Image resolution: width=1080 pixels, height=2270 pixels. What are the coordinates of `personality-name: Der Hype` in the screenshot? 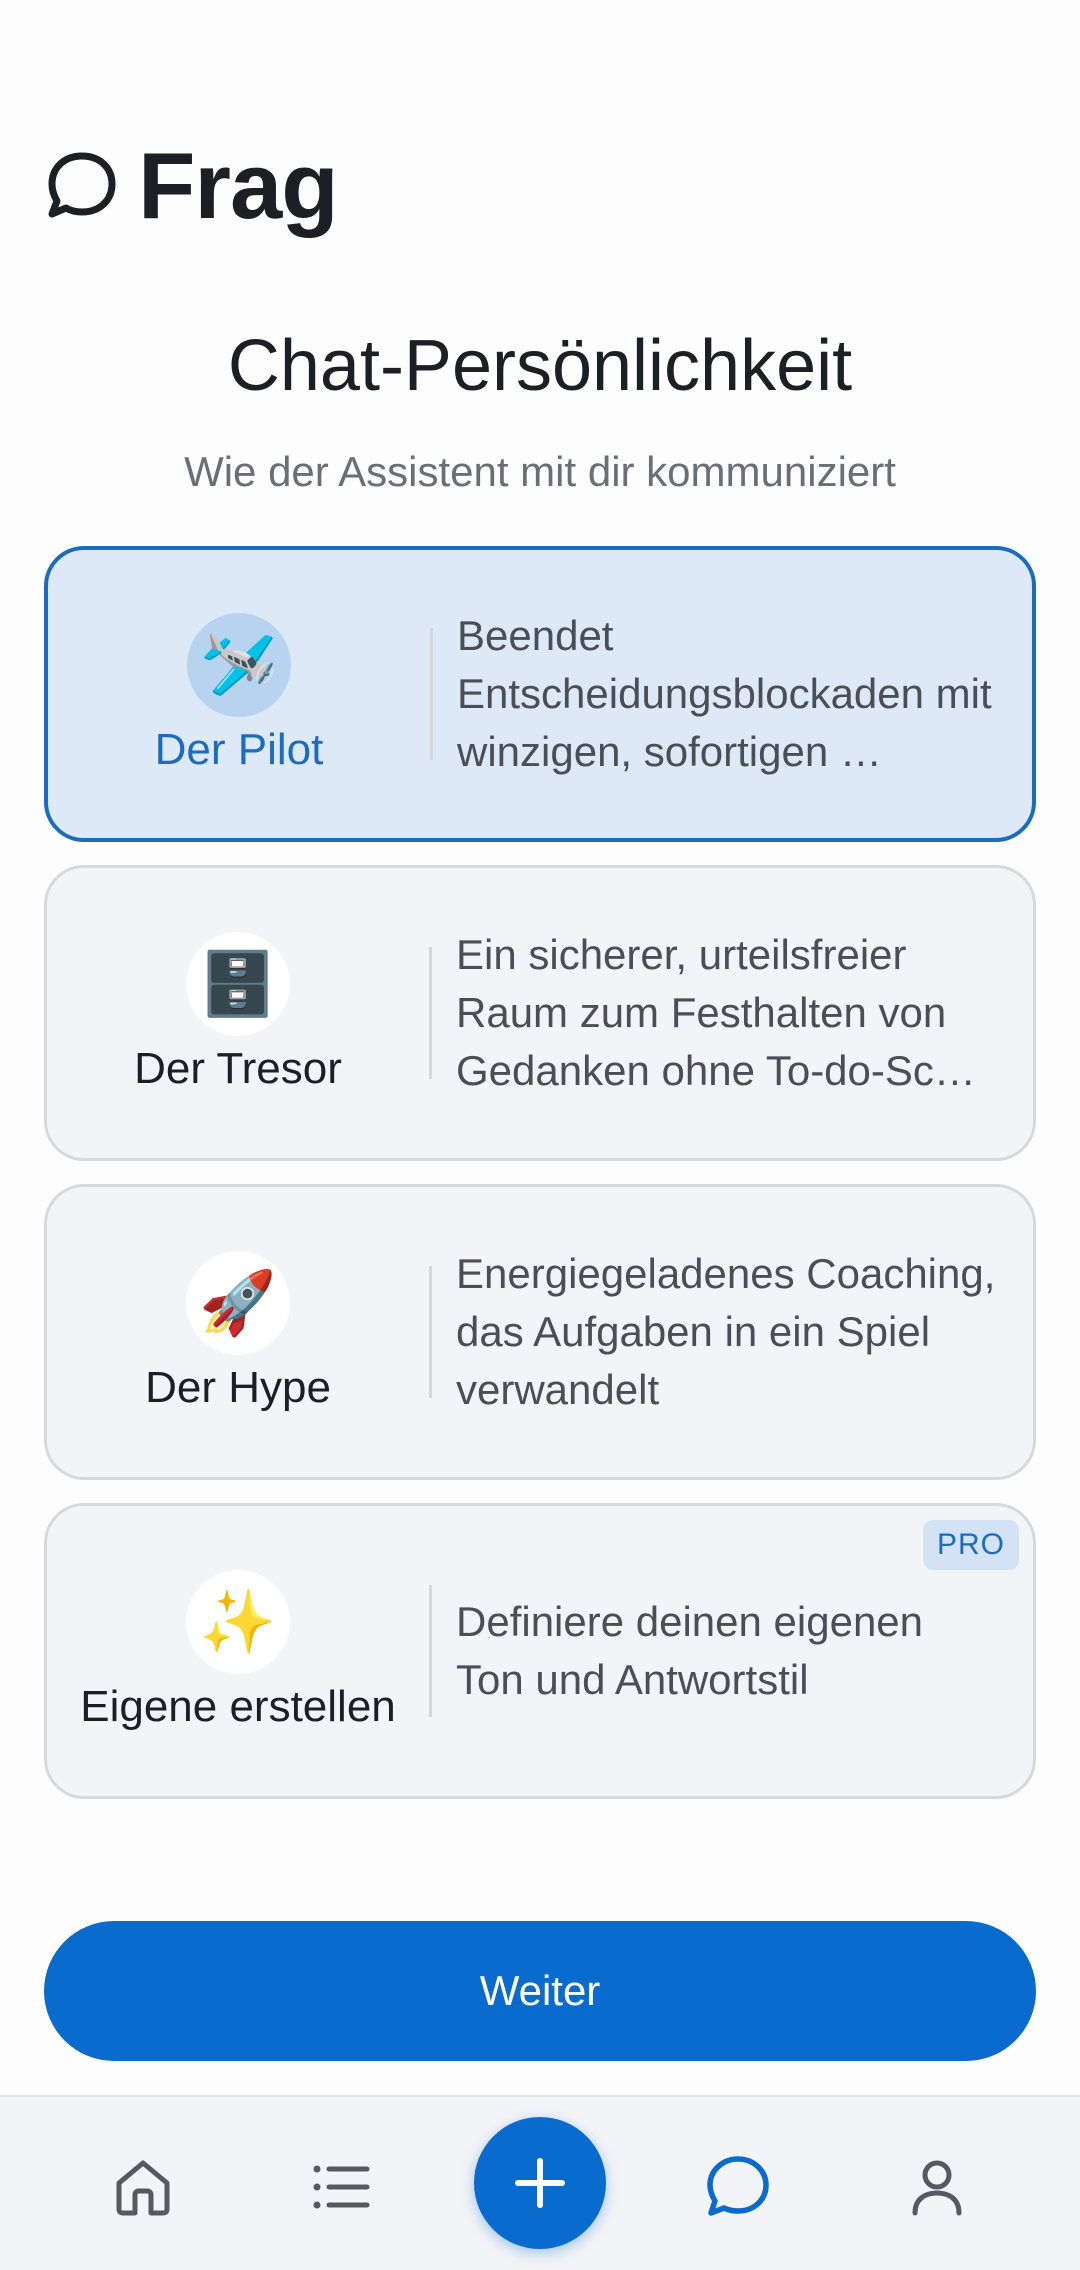 It's located at (238, 1387).